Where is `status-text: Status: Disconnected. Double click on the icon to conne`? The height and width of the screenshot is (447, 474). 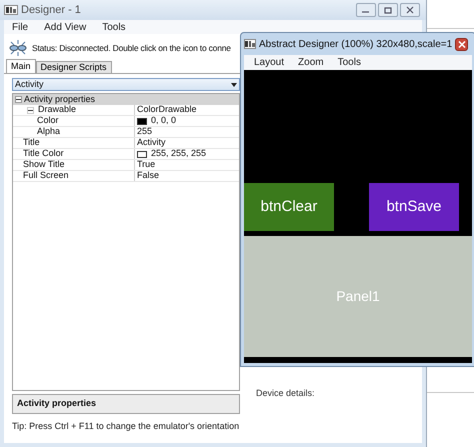
status-text: Status: Disconnected. Double click on the icon to conne is located at coordinates (131, 48).